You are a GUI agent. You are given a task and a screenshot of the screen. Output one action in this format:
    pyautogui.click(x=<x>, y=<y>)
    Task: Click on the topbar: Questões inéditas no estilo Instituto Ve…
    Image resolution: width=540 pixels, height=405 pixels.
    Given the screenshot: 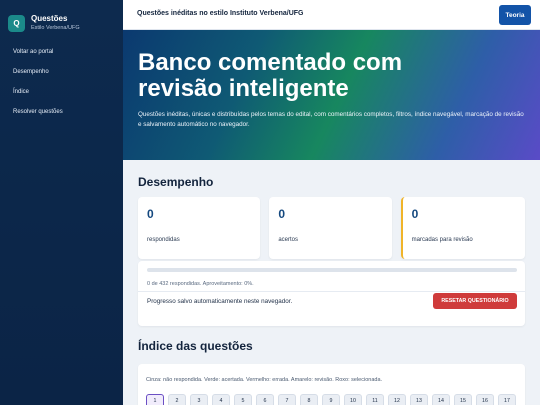 What is the action you would take?
    pyautogui.click(x=331, y=15)
    